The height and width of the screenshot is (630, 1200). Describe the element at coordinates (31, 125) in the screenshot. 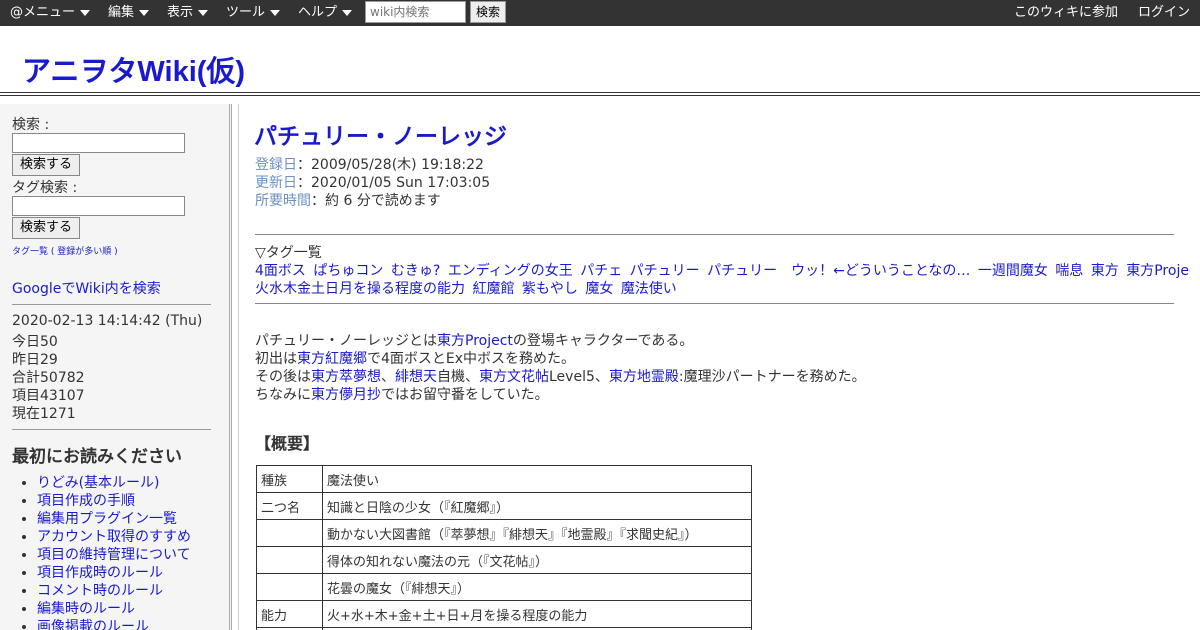

I see `search-label: 検索 :` at that location.